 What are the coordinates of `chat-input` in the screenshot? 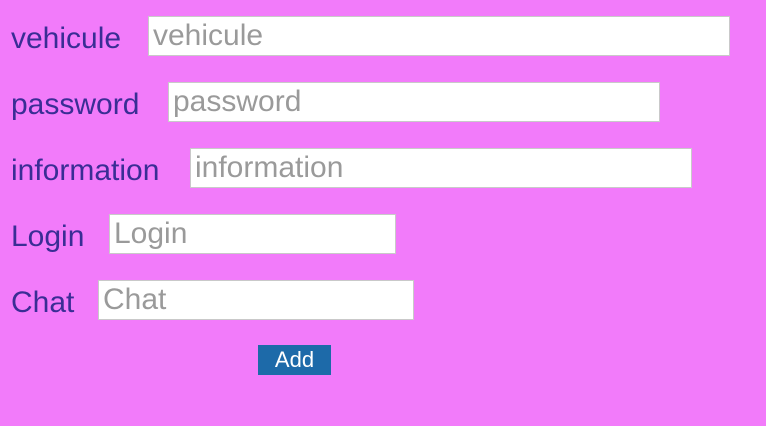 It's located at (256, 300).